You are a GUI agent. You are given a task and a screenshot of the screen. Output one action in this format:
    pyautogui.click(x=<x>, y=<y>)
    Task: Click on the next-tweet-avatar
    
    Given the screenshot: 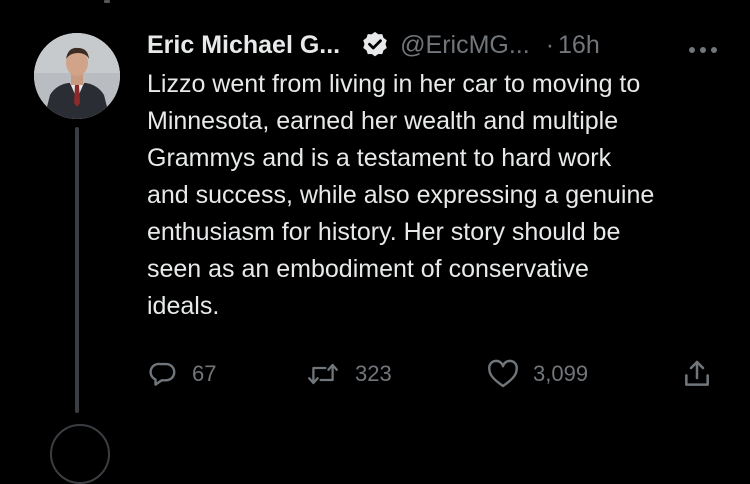 What is the action you would take?
    pyautogui.click(x=80, y=454)
    